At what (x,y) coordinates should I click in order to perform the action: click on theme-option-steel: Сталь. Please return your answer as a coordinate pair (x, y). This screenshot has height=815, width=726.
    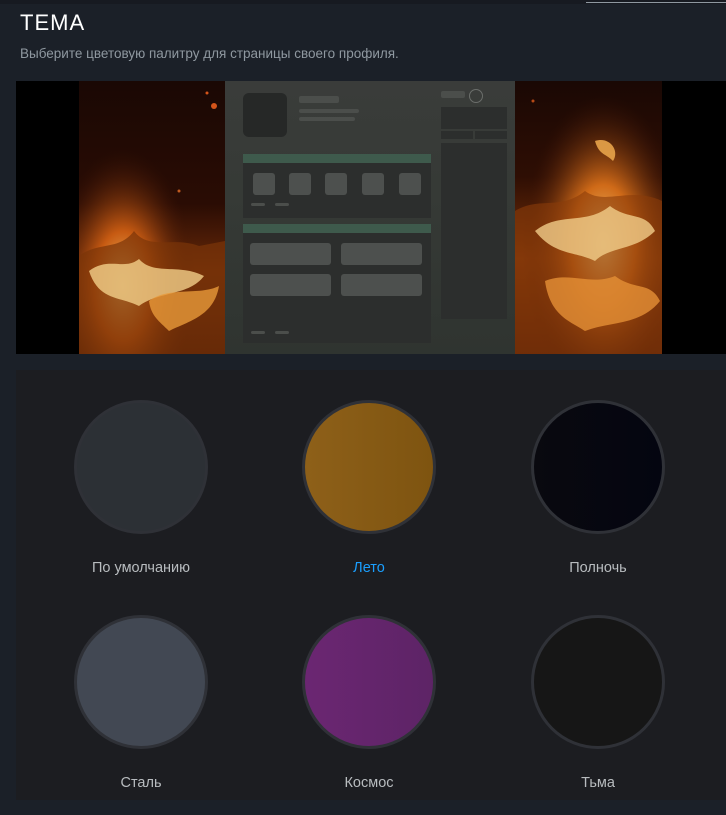
    Looking at the image, I should click on (141, 715).